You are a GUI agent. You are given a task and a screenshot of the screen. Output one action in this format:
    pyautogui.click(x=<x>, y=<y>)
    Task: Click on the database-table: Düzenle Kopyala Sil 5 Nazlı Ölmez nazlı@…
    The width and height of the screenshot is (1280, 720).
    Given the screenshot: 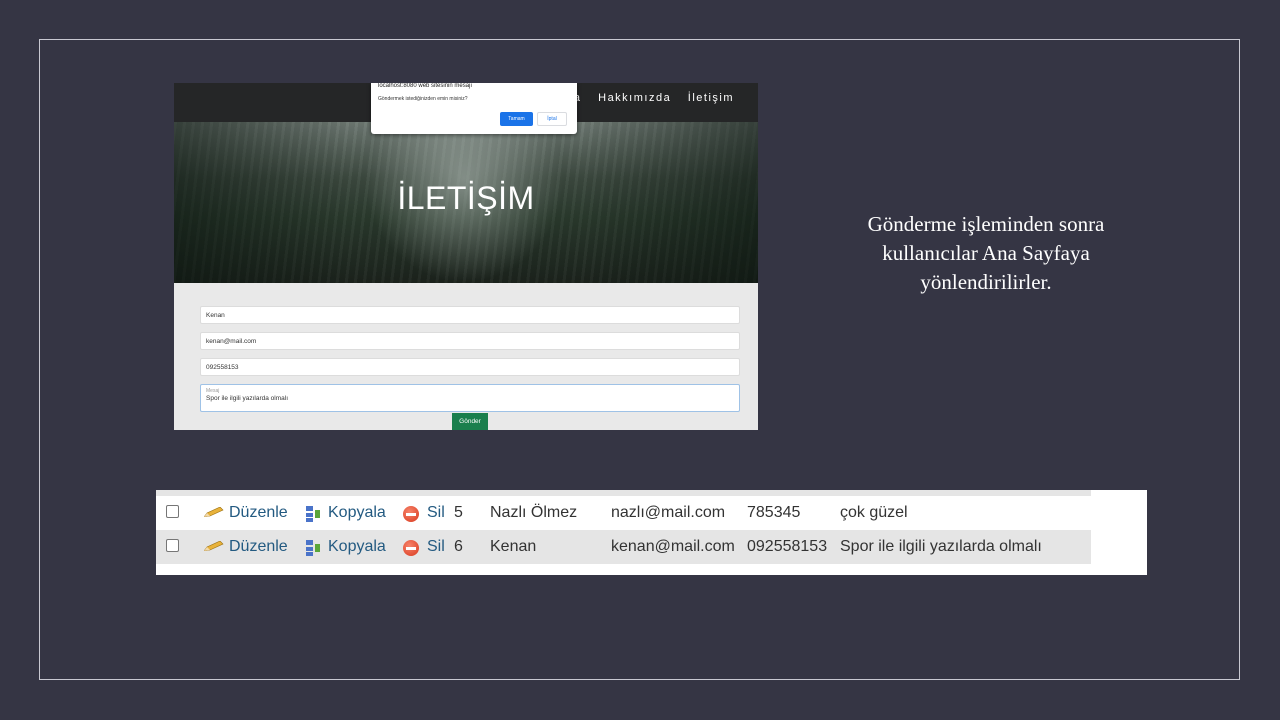 What is the action you would take?
    pyautogui.click(x=651, y=532)
    